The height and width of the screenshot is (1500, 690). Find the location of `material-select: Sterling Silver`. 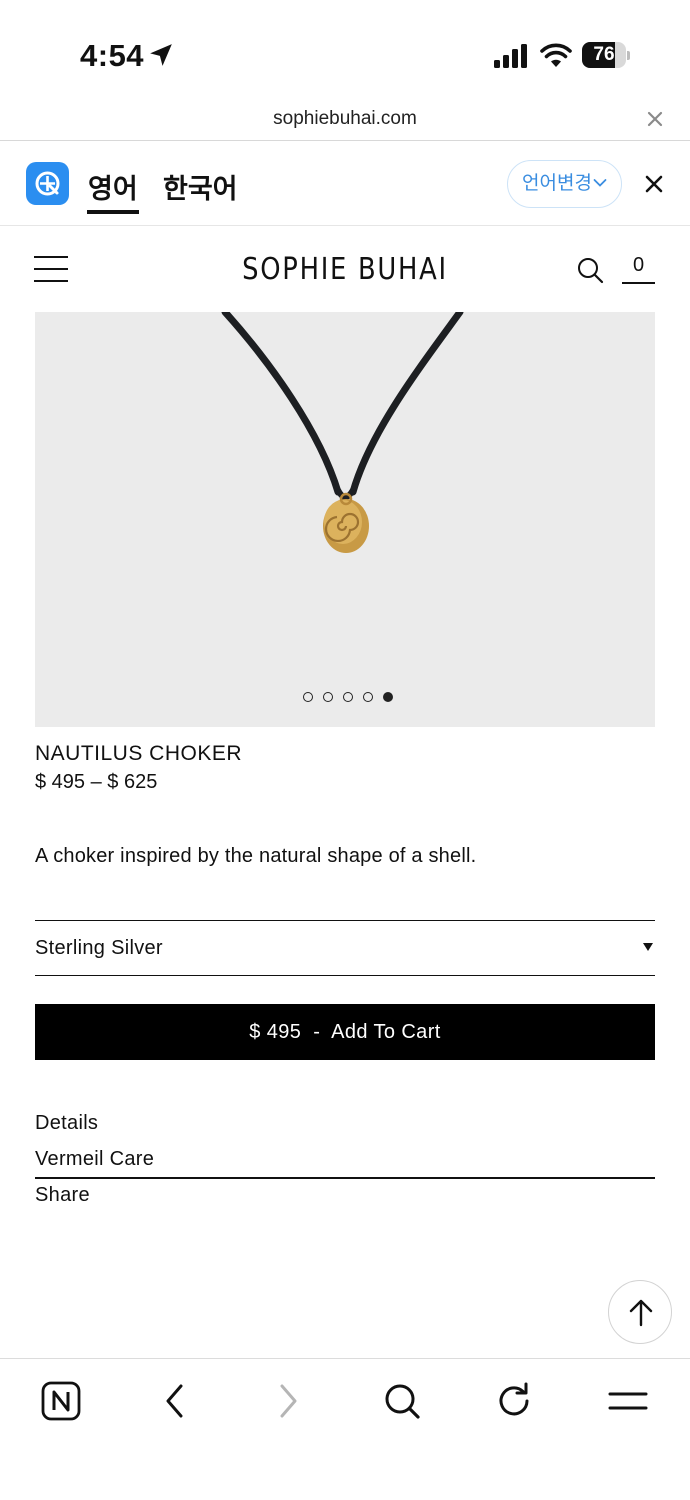

material-select: Sterling Silver is located at coordinates (345, 948).